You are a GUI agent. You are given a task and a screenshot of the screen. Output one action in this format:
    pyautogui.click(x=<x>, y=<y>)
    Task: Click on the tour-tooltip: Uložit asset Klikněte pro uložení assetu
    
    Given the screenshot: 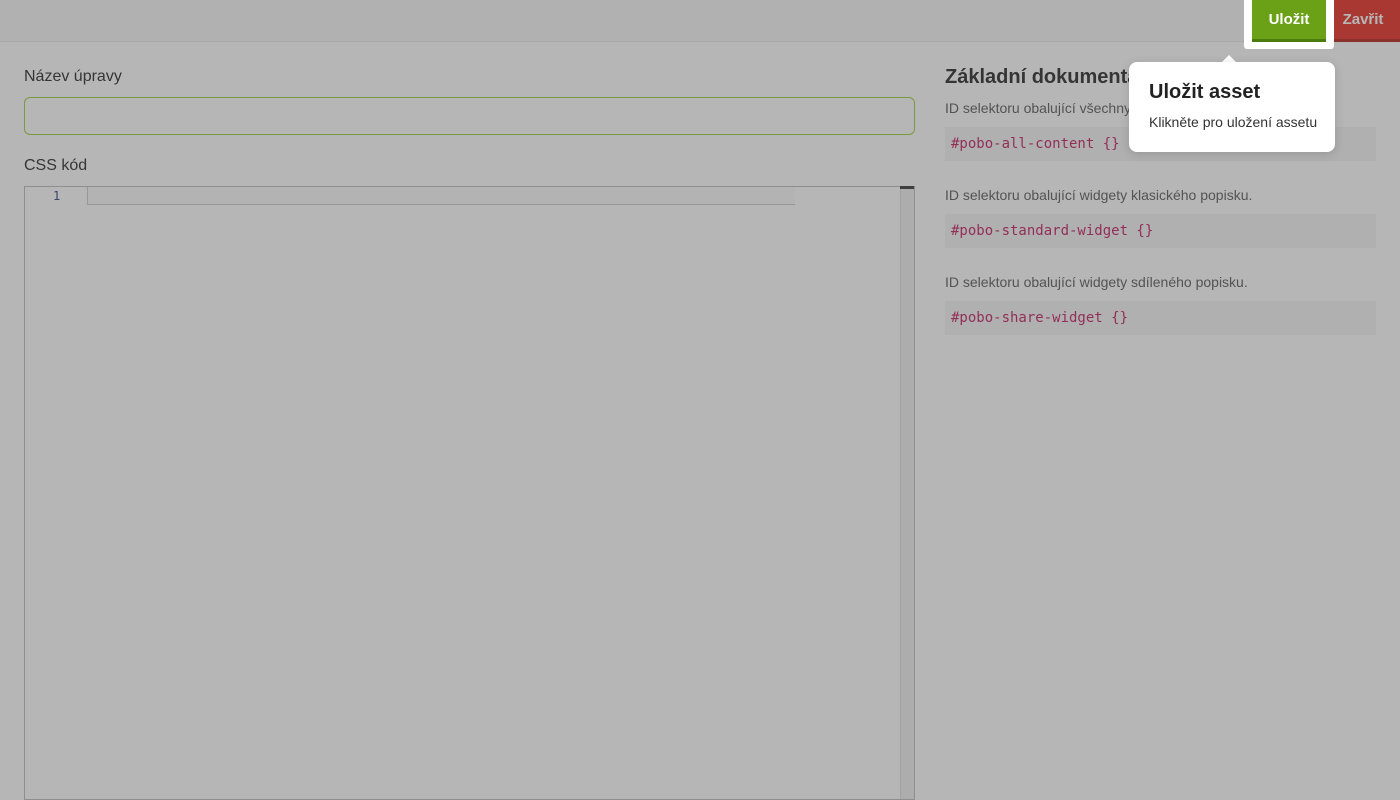 What is the action you would take?
    pyautogui.click(x=1232, y=107)
    